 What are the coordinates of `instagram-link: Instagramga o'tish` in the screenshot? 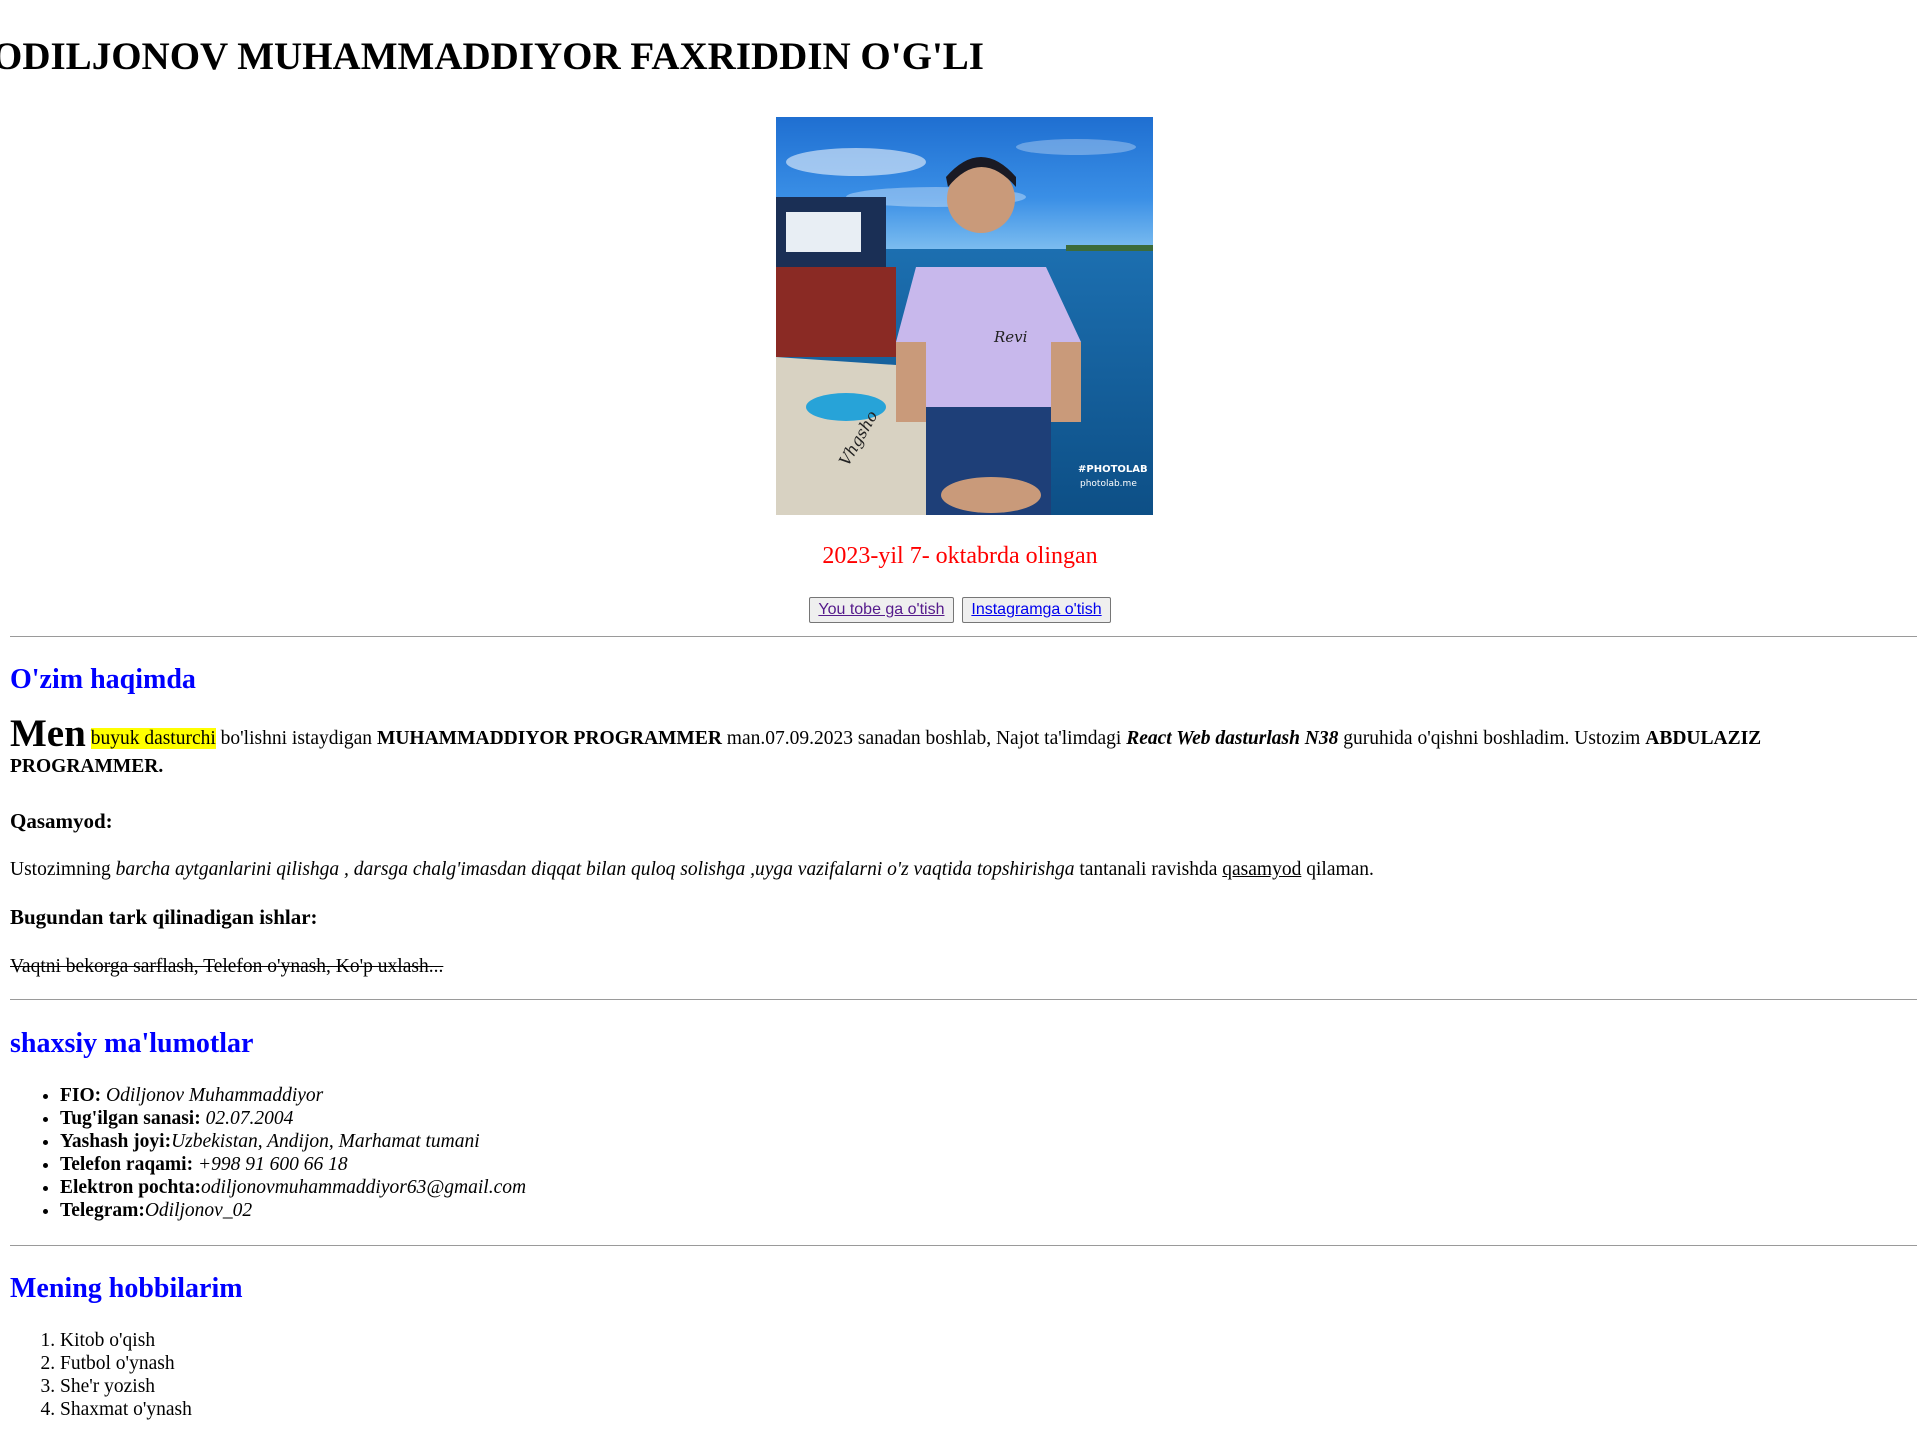 It's located at (1036, 609).